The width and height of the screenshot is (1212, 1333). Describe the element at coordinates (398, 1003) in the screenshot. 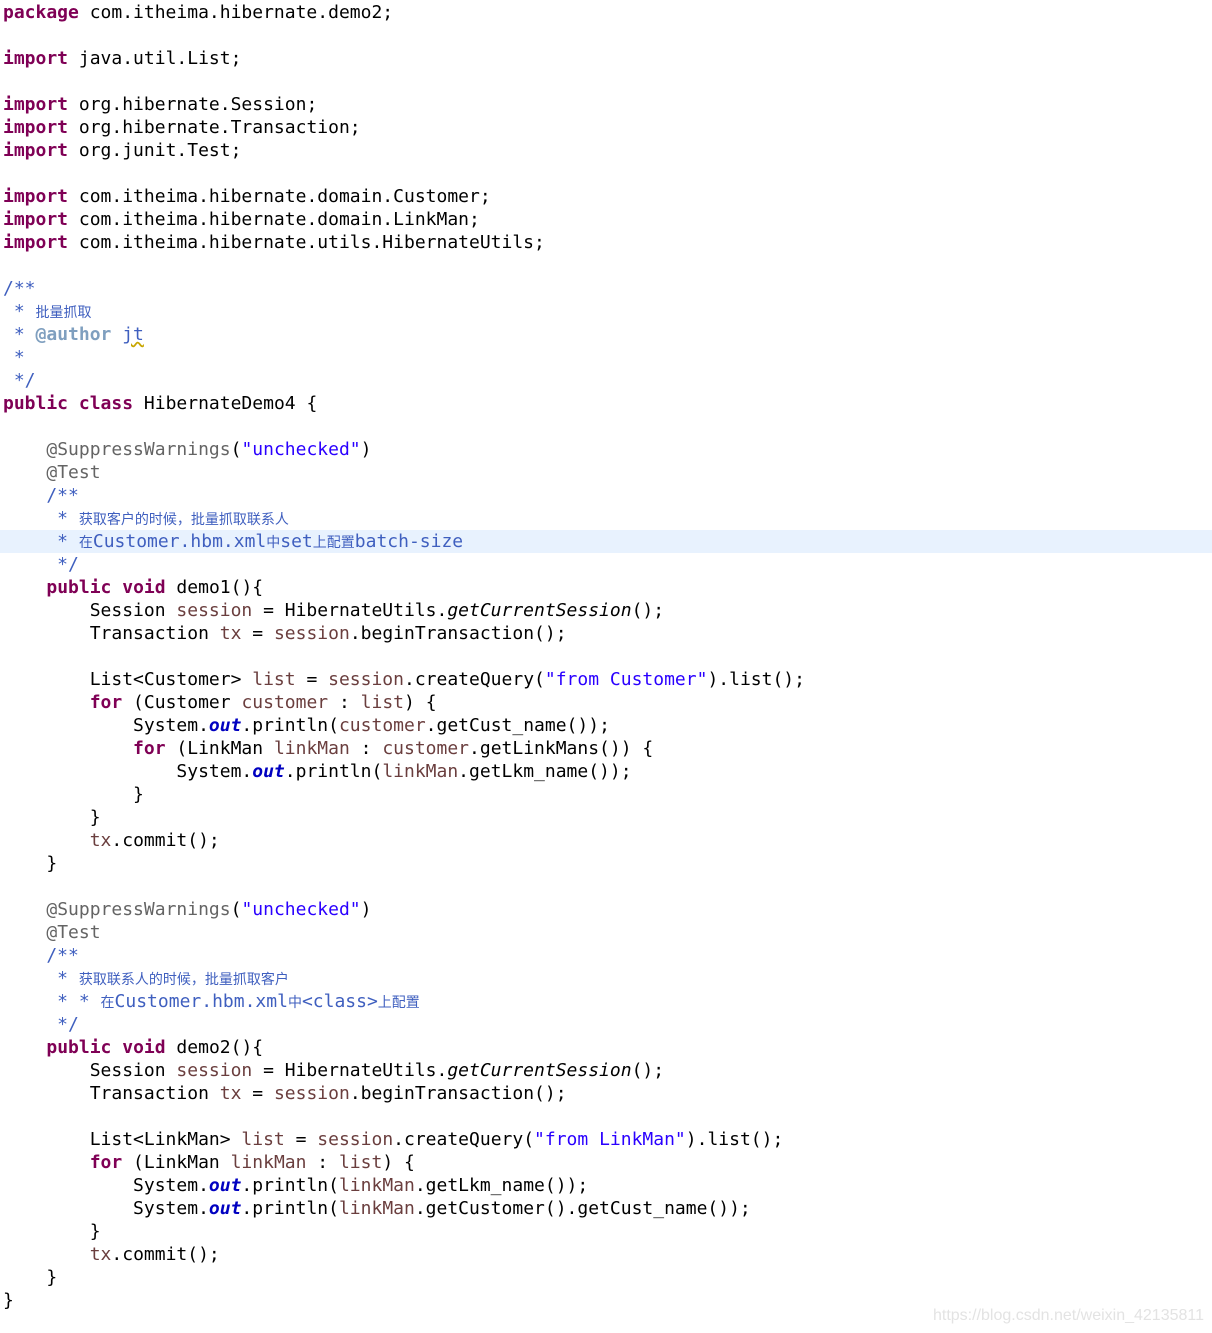

I see `code-token: 上配置` at that location.